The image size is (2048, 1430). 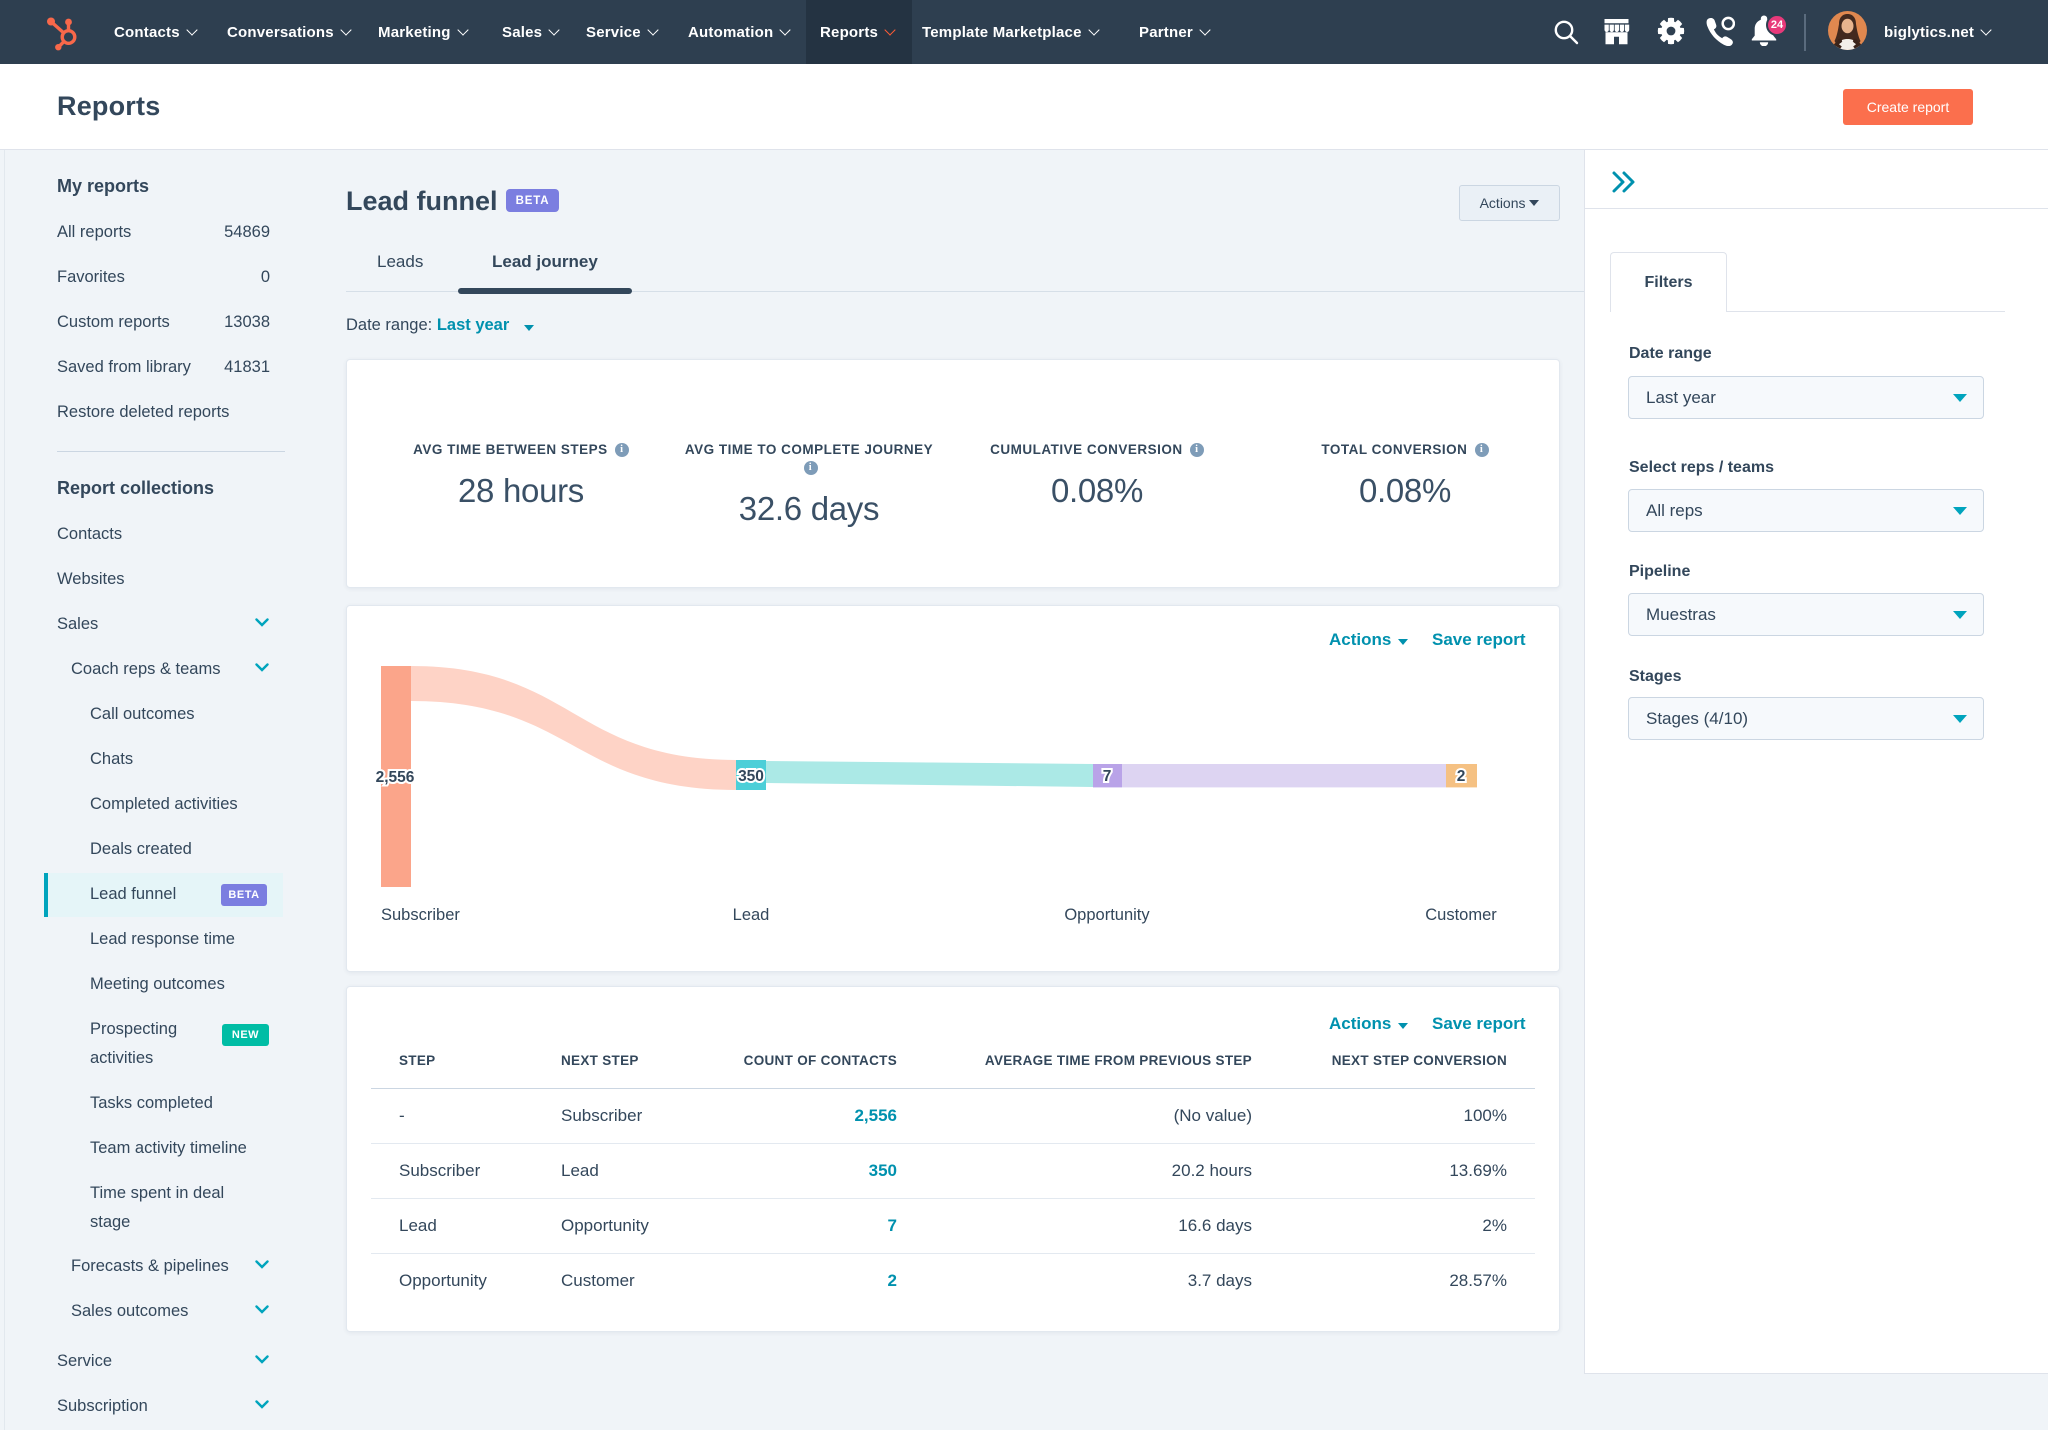 I want to click on svg-text: 2, so click(x=1461, y=776).